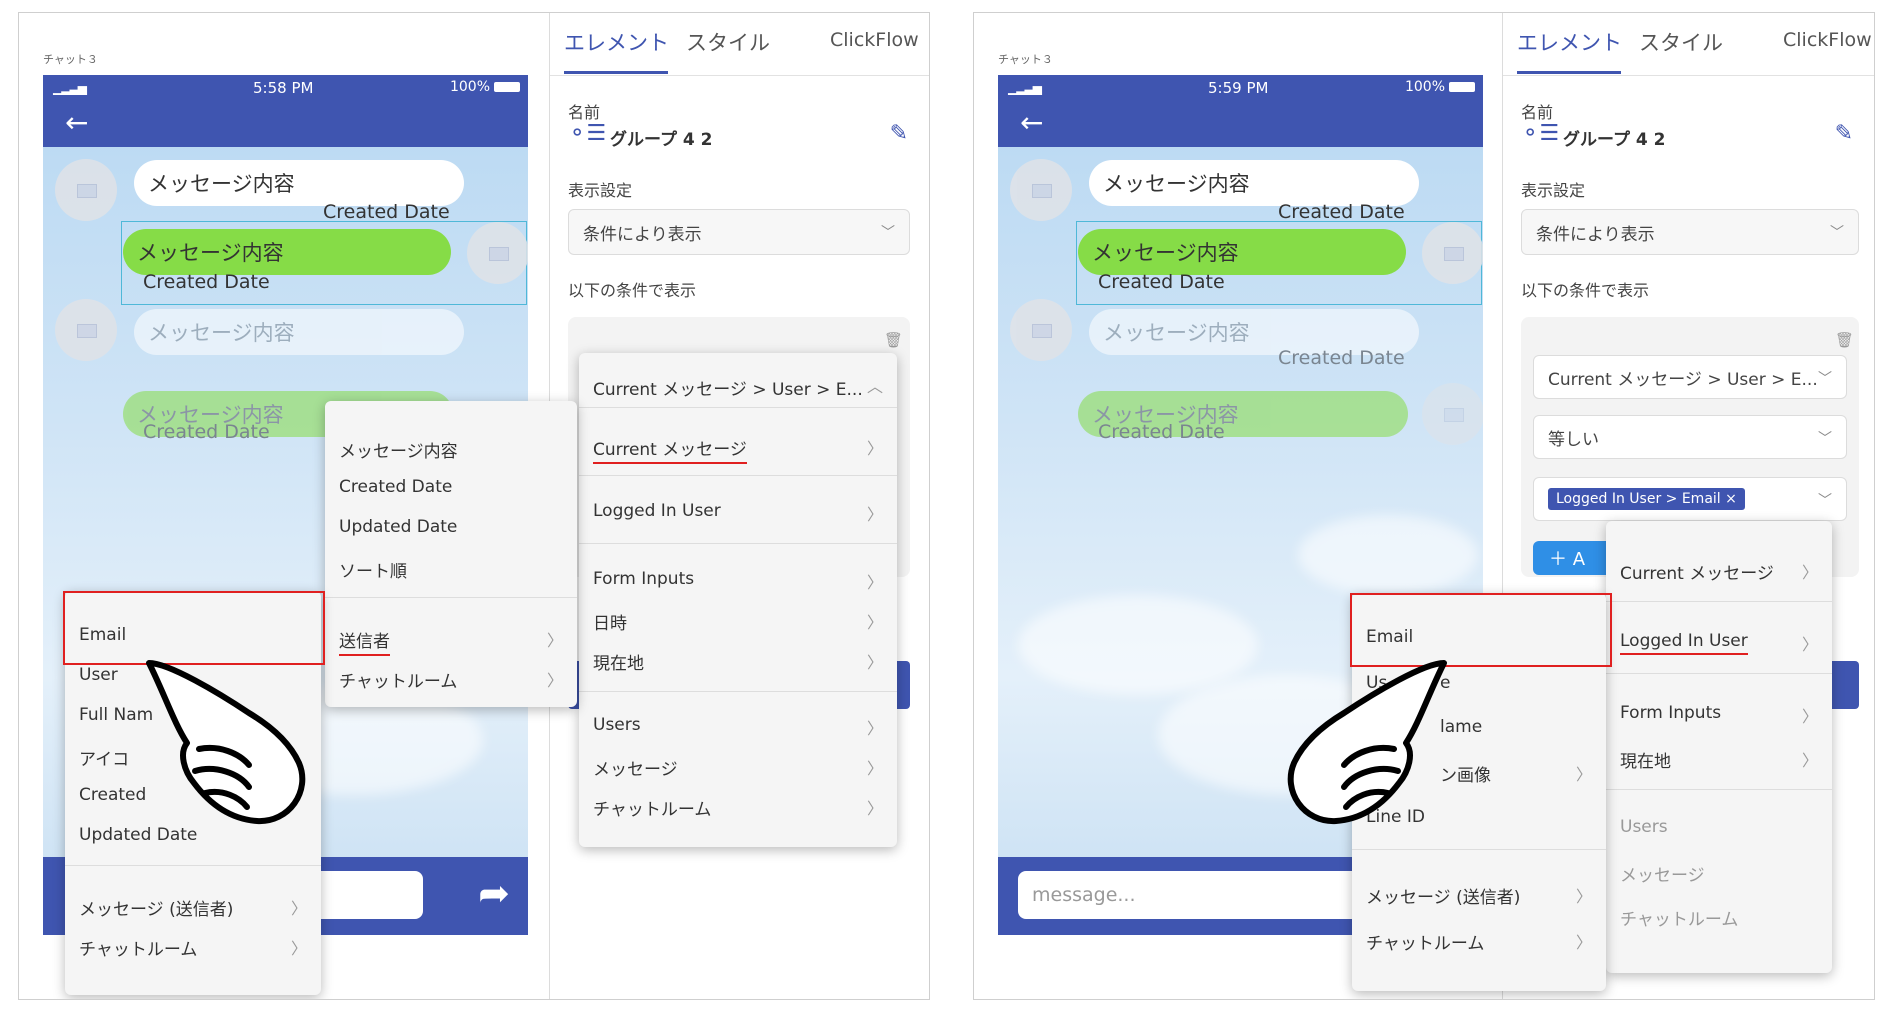 The height and width of the screenshot is (1015, 1890). Describe the element at coordinates (70, 88) in the screenshot. I see `signal-icon: ▁▂▃▅` at that location.